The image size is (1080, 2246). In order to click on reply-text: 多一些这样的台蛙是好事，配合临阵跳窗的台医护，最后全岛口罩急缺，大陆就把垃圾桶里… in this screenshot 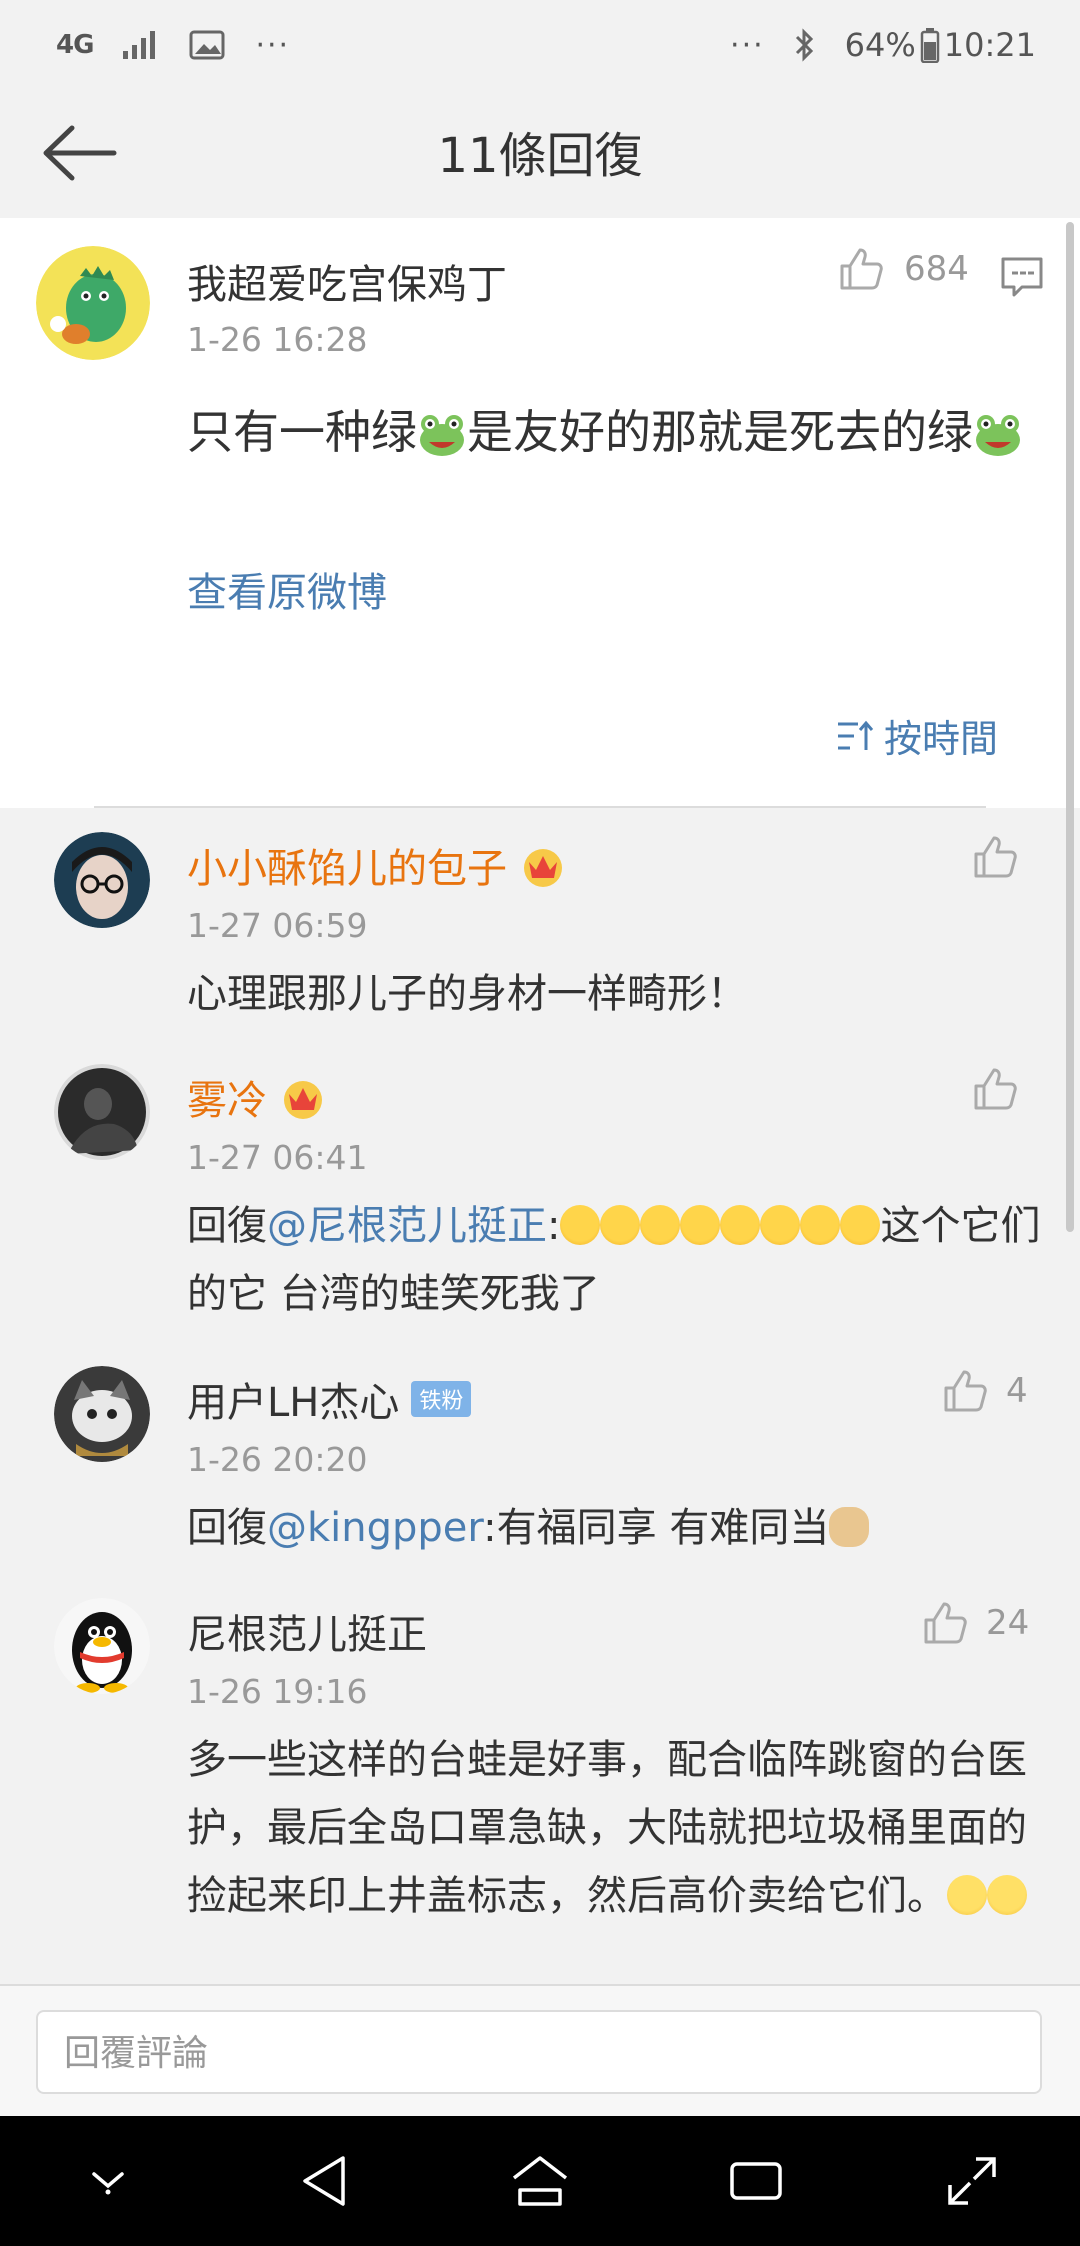, I will do `click(607, 1828)`.